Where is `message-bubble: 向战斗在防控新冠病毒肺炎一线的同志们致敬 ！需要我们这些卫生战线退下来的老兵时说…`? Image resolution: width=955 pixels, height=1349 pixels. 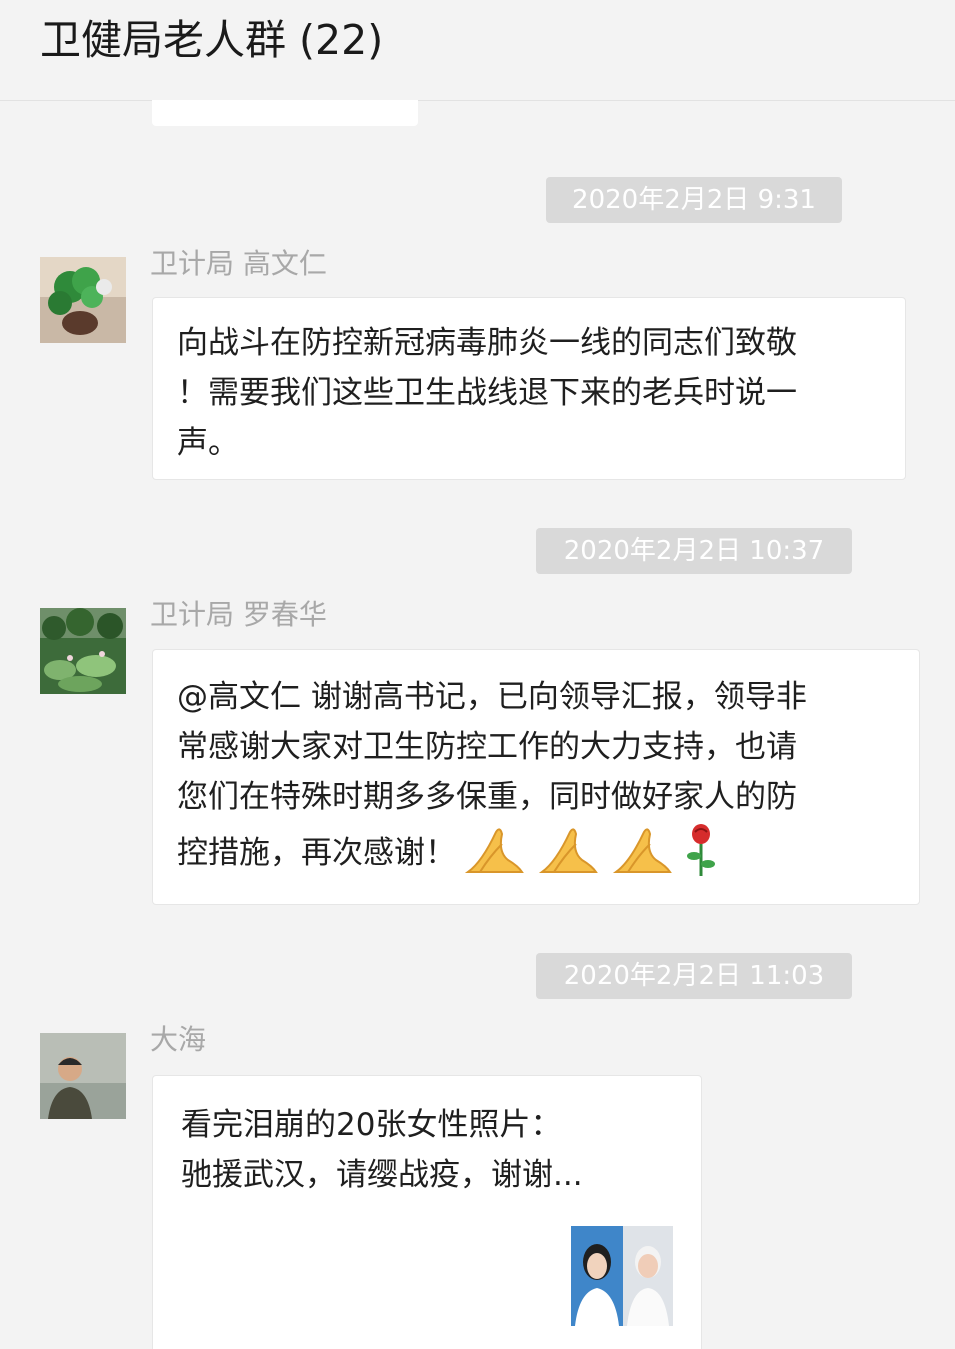
message-bubble: 向战斗在防控新冠病毒肺炎一线的同志们致敬 ！需要我们这些卫生战线退下来的老兵时说… is located at coordinates (529, 388).